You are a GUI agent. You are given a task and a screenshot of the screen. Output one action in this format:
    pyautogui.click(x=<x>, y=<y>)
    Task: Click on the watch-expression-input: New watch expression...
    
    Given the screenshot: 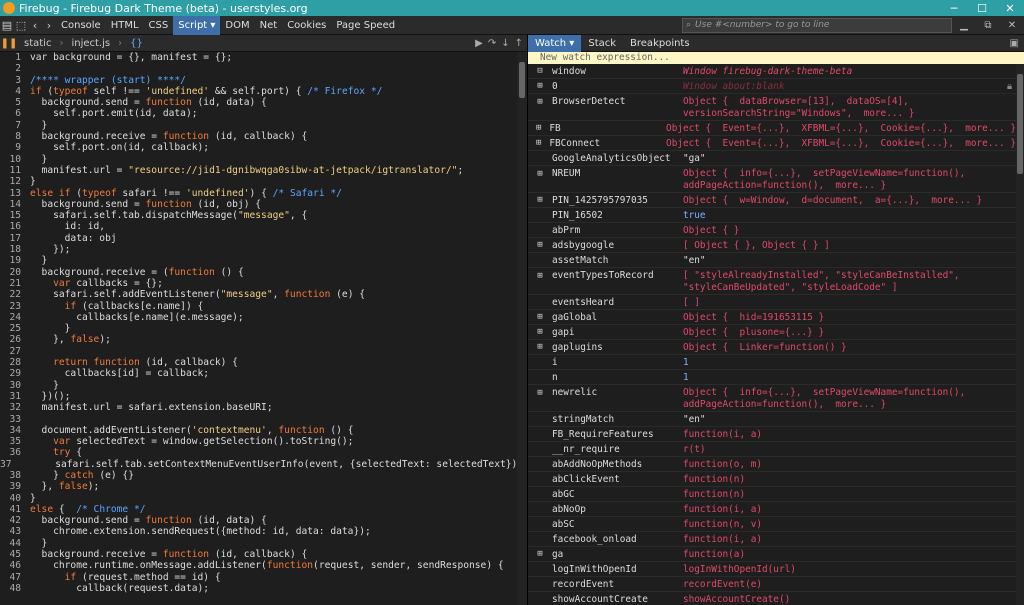 What is the action you would take?
    pyautogui.click(x=776, y=58)
    